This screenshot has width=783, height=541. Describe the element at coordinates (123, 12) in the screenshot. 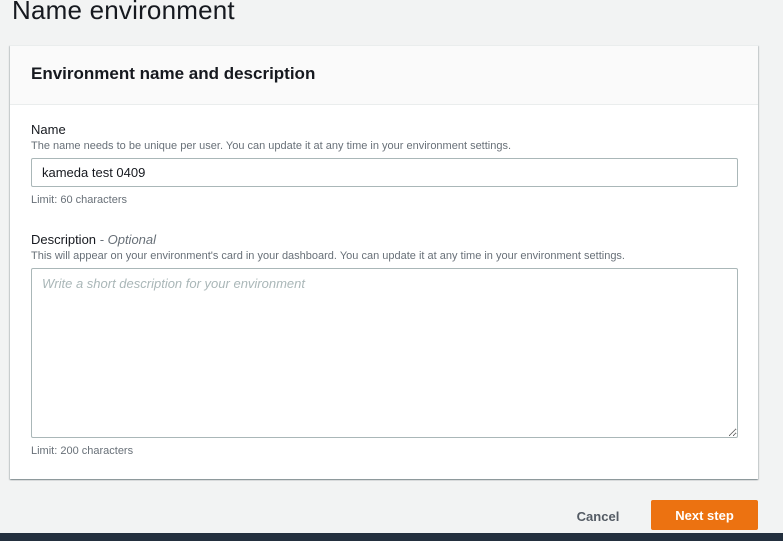

I see `page-title: Name environment` at that location.